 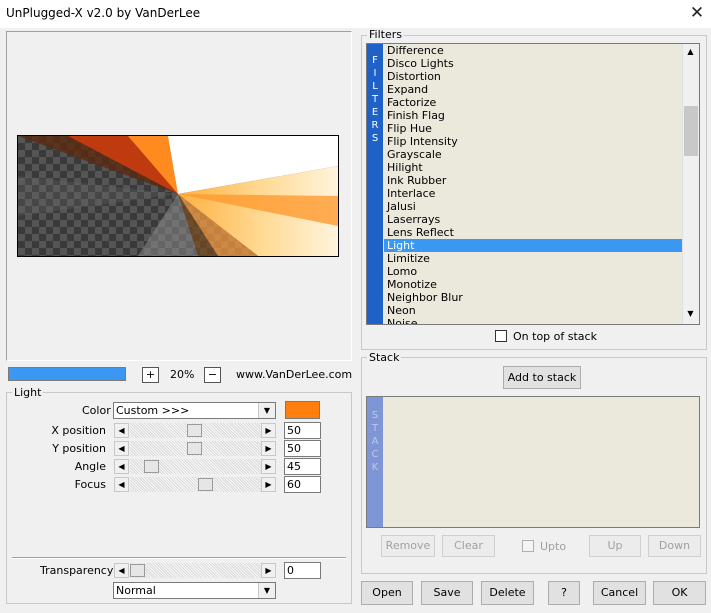 What do you see at coordinates (674, 546) in the screenshot?
I see `down-button: Down` at bounding box center [674, 546].